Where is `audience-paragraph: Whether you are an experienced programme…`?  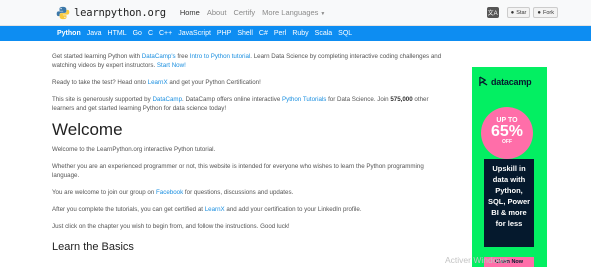 audience-paragraph: Whether you are an experienced programme… is located at coordinates (238, 171).